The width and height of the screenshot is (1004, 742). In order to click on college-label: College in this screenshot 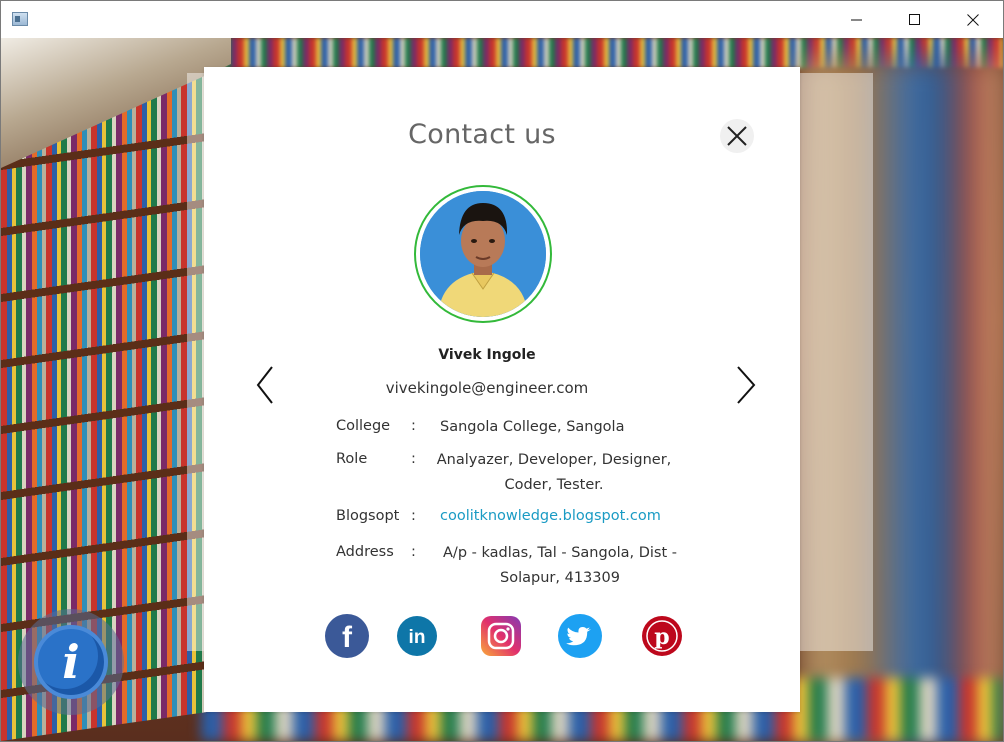, I will do `click(363, 426)`.